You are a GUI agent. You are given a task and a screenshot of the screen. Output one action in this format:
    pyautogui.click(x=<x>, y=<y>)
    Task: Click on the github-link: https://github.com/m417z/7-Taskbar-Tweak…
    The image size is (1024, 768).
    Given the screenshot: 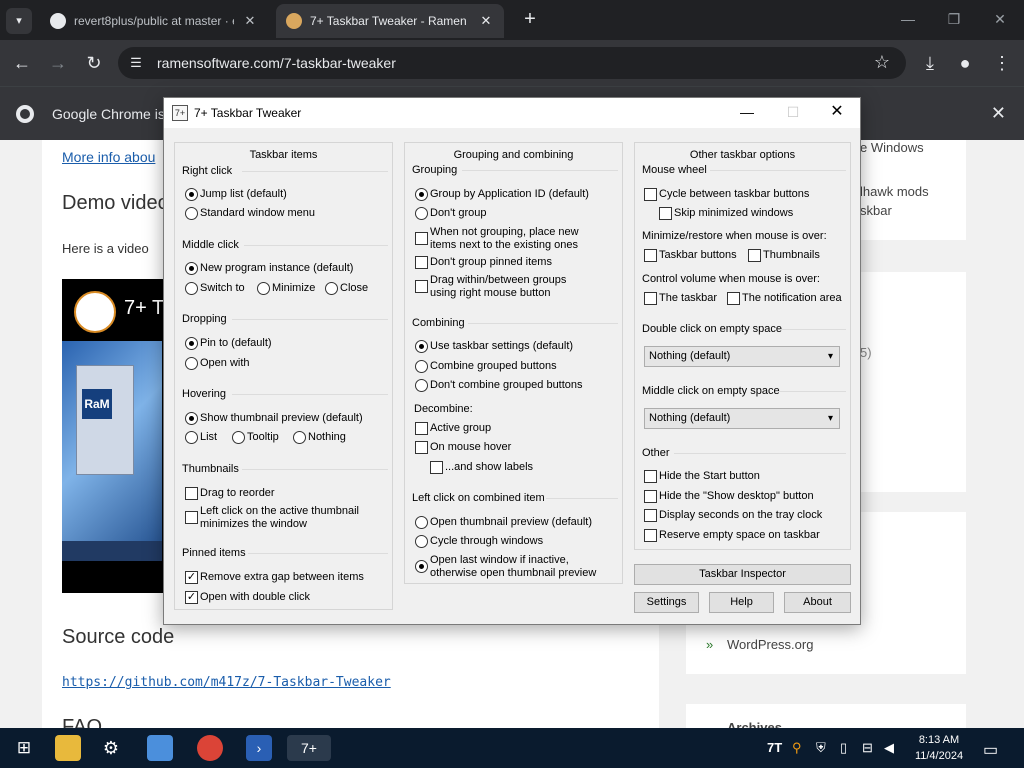 What is the action you would take?
    pyautogui.click(x=226, y=682)
    